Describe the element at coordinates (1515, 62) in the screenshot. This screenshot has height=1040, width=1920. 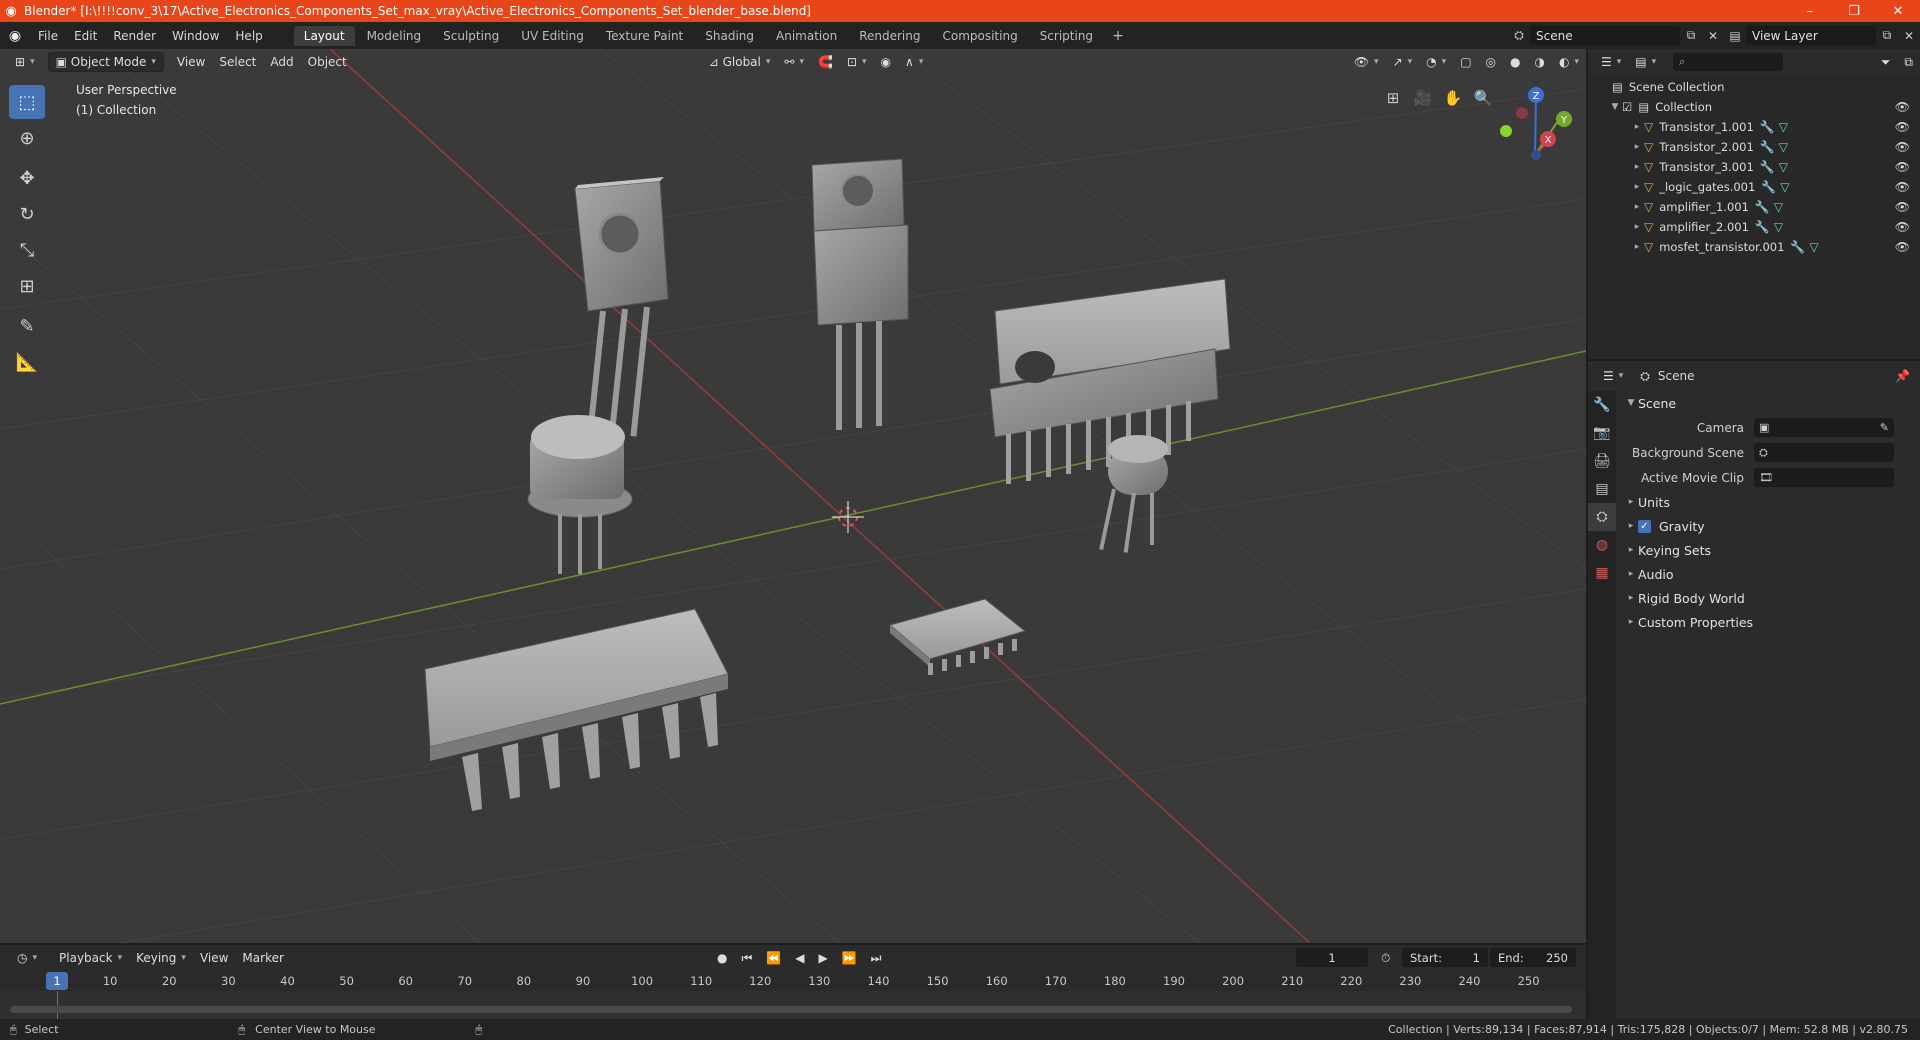
I see `solid-shading-icon: ●` at that location.